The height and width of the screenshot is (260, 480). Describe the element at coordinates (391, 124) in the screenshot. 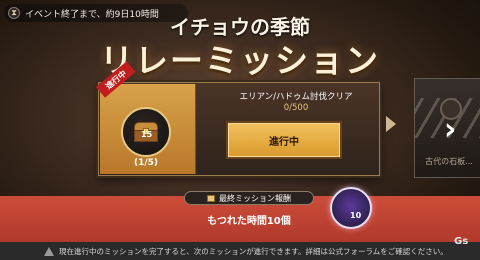

I see `arrow-right-icon` at that location.